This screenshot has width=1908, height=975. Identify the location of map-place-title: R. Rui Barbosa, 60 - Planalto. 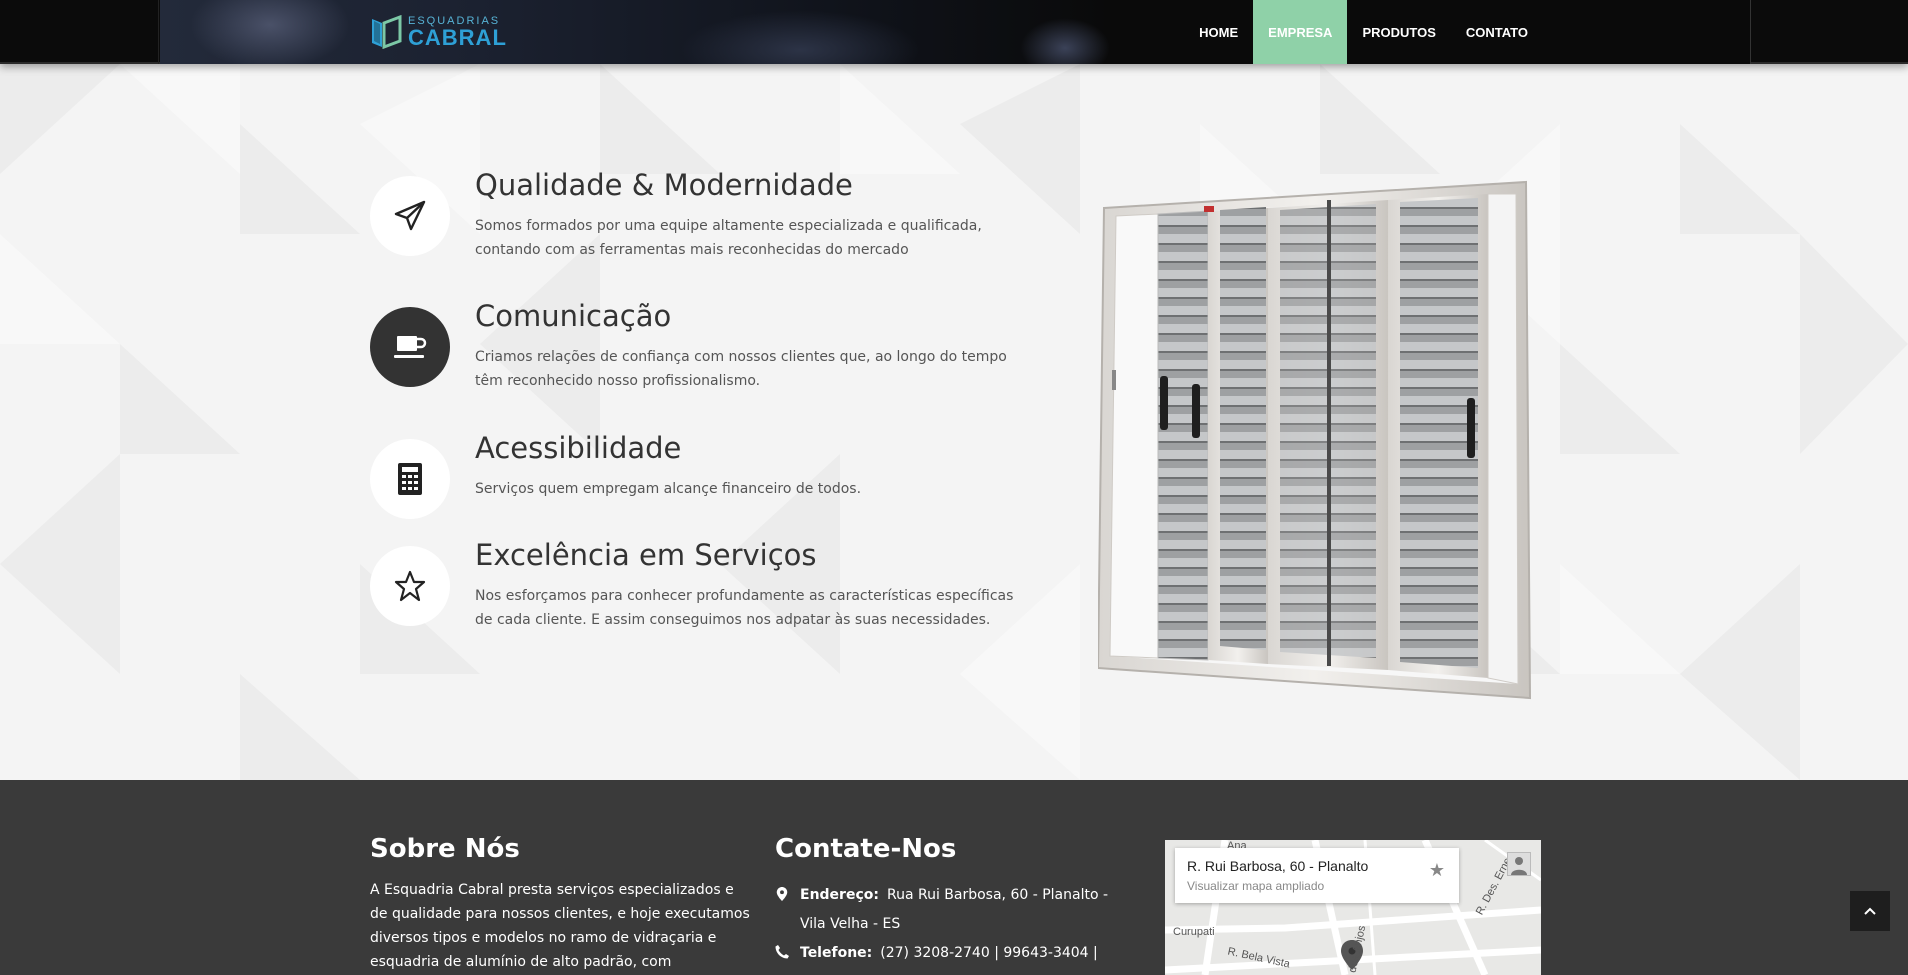
(1278, 866).